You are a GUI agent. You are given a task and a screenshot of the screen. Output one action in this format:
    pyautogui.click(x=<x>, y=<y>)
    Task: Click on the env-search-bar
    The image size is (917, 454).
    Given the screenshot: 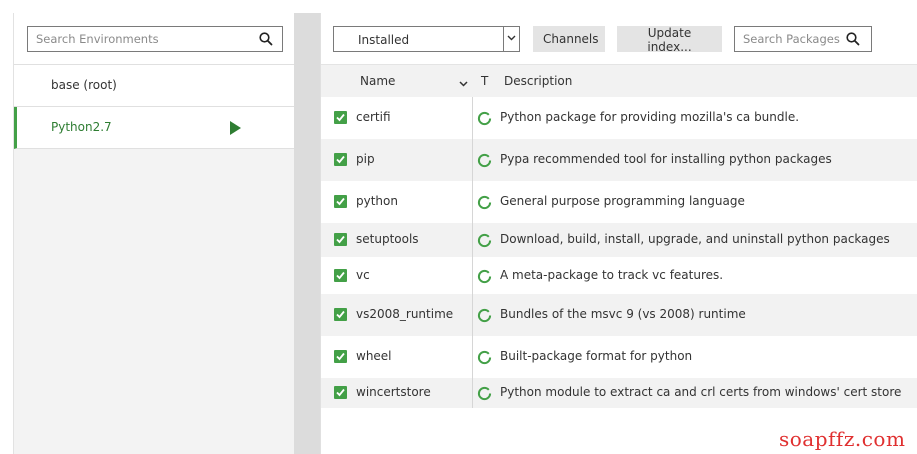 What is the action you would take?
    pyautogui.click(x=154, y=39)
    